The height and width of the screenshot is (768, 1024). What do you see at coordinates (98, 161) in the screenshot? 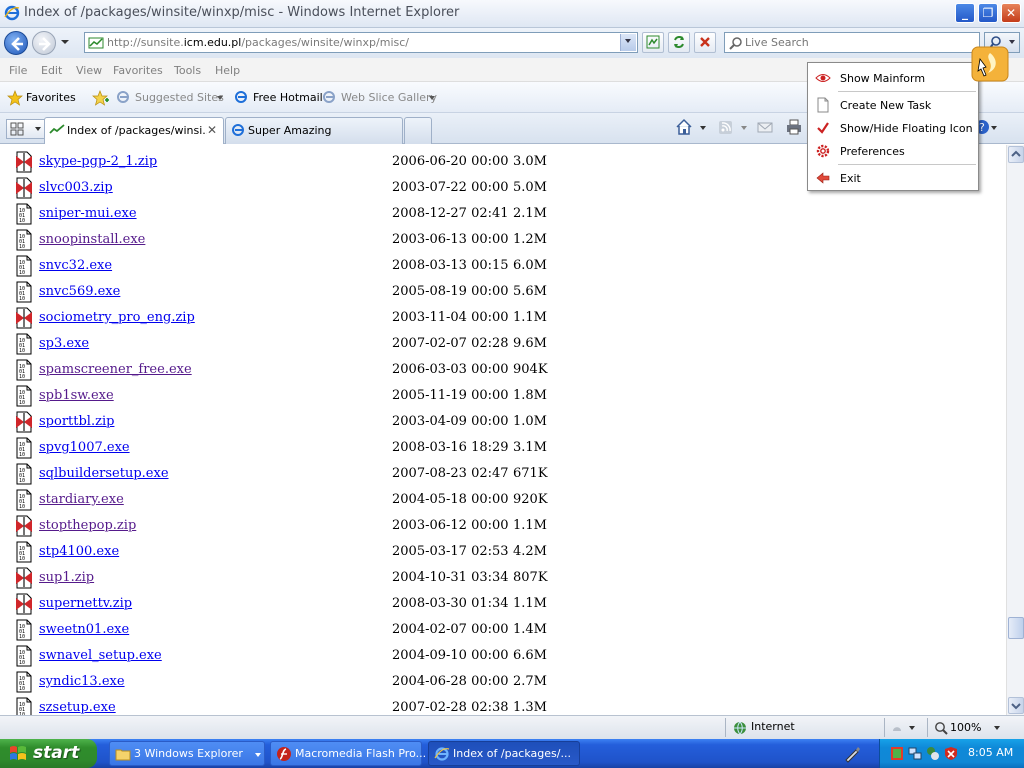
I see `file-link: skype-pgp-2_1.zip` at bounding box center [98, 161].